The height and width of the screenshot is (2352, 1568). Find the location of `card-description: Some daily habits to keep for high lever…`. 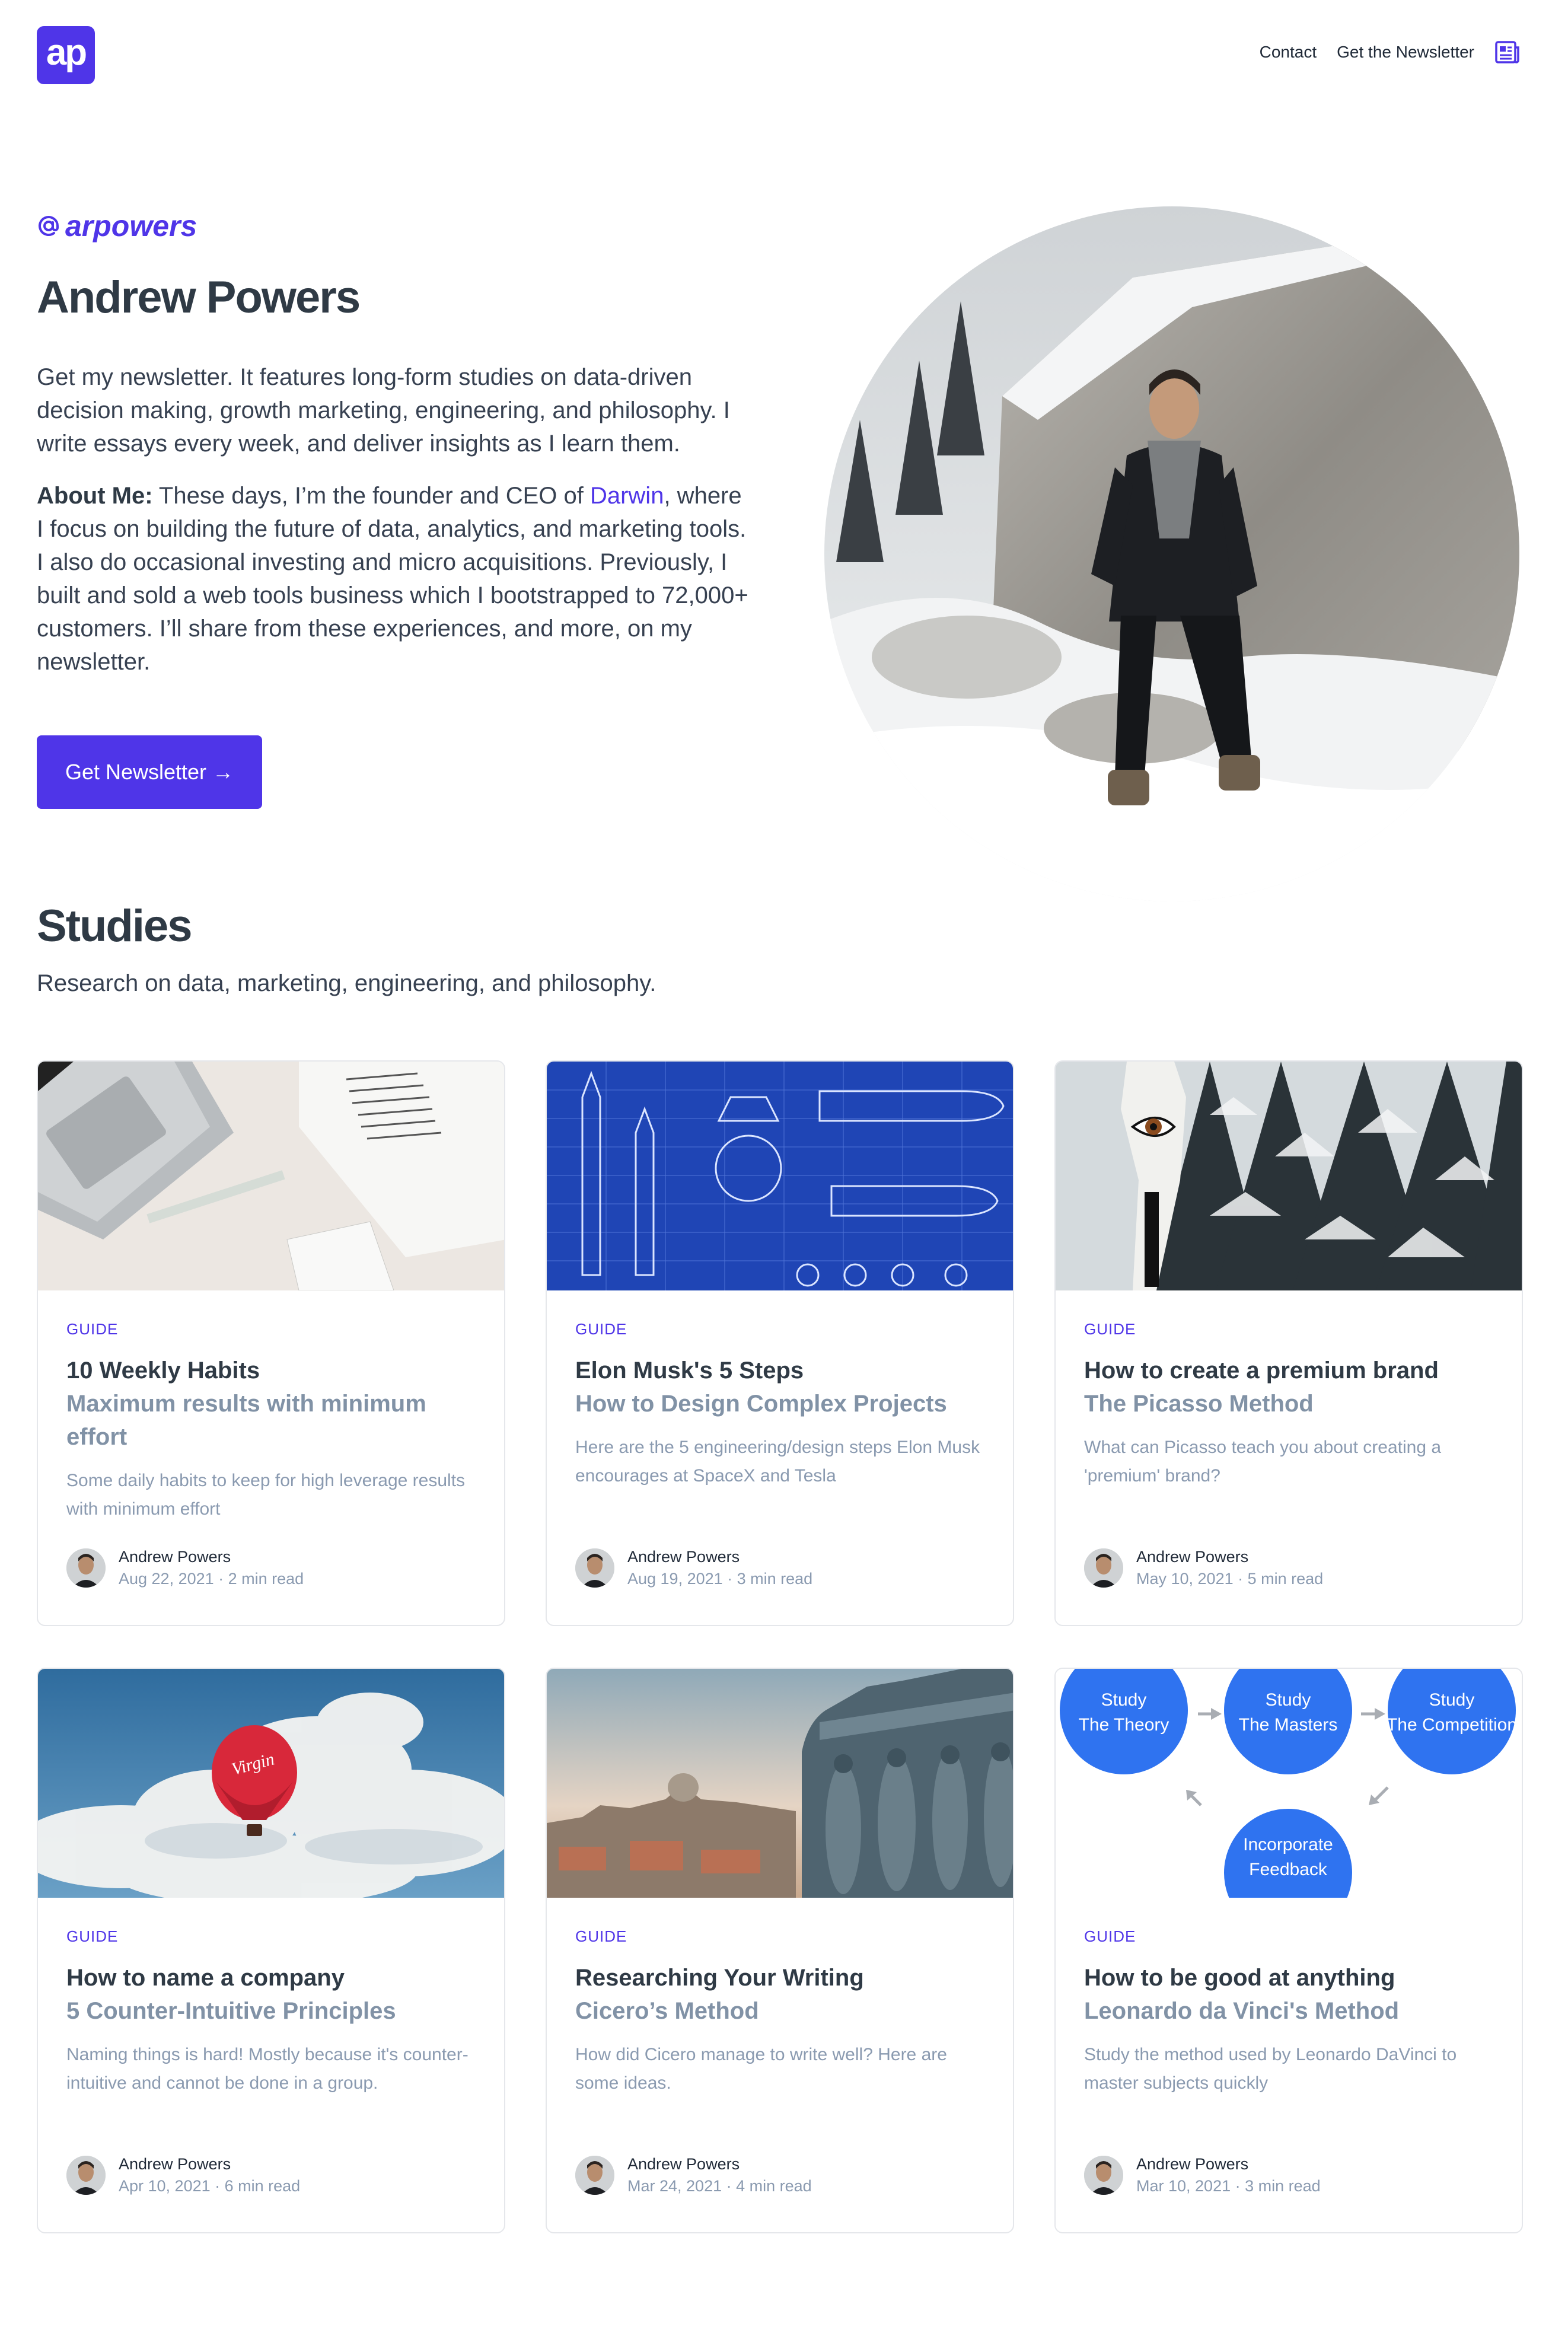

card-description: Some daily habits to keep for high lever… is located at coordinates (266, 1495).